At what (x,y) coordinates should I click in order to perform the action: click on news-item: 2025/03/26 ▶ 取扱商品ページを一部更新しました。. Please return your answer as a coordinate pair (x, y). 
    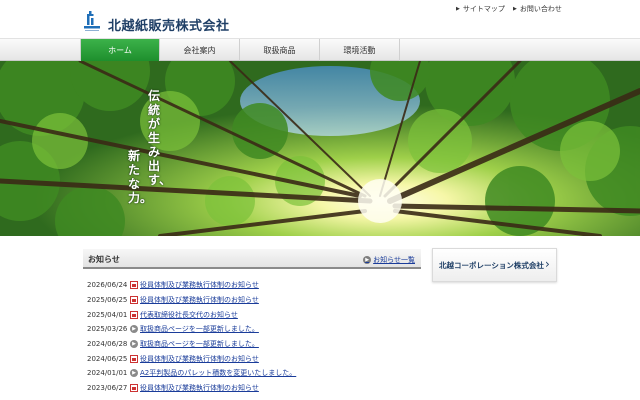
    Looking at the image, I should click on (252, 329).